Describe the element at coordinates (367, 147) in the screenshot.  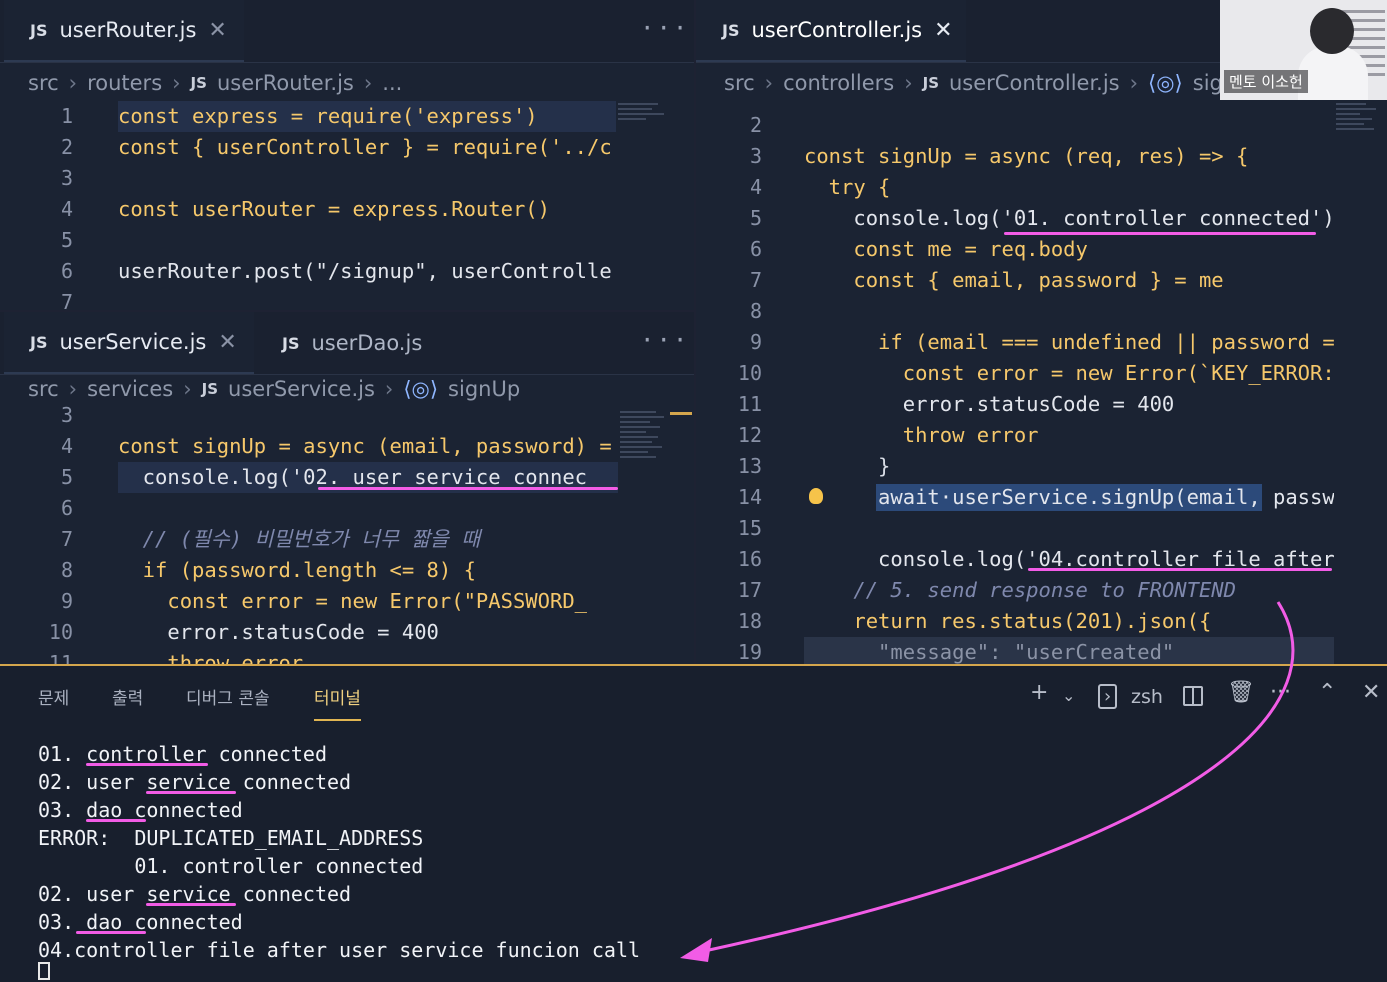
I see `code-line: const { userController } = require('../c` at that location.